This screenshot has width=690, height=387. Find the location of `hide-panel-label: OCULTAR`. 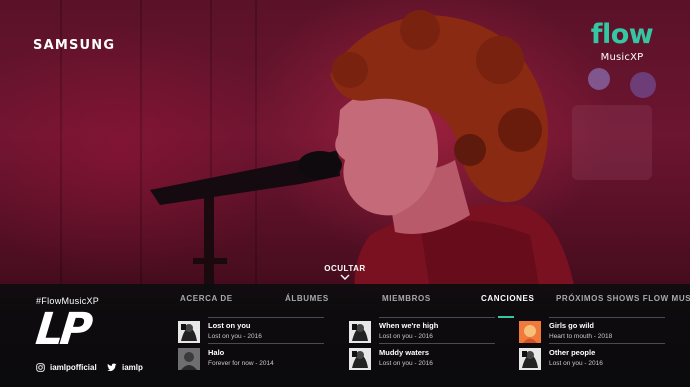

hide-panel-label: OCULTAR is located at coordinates (345, 268).